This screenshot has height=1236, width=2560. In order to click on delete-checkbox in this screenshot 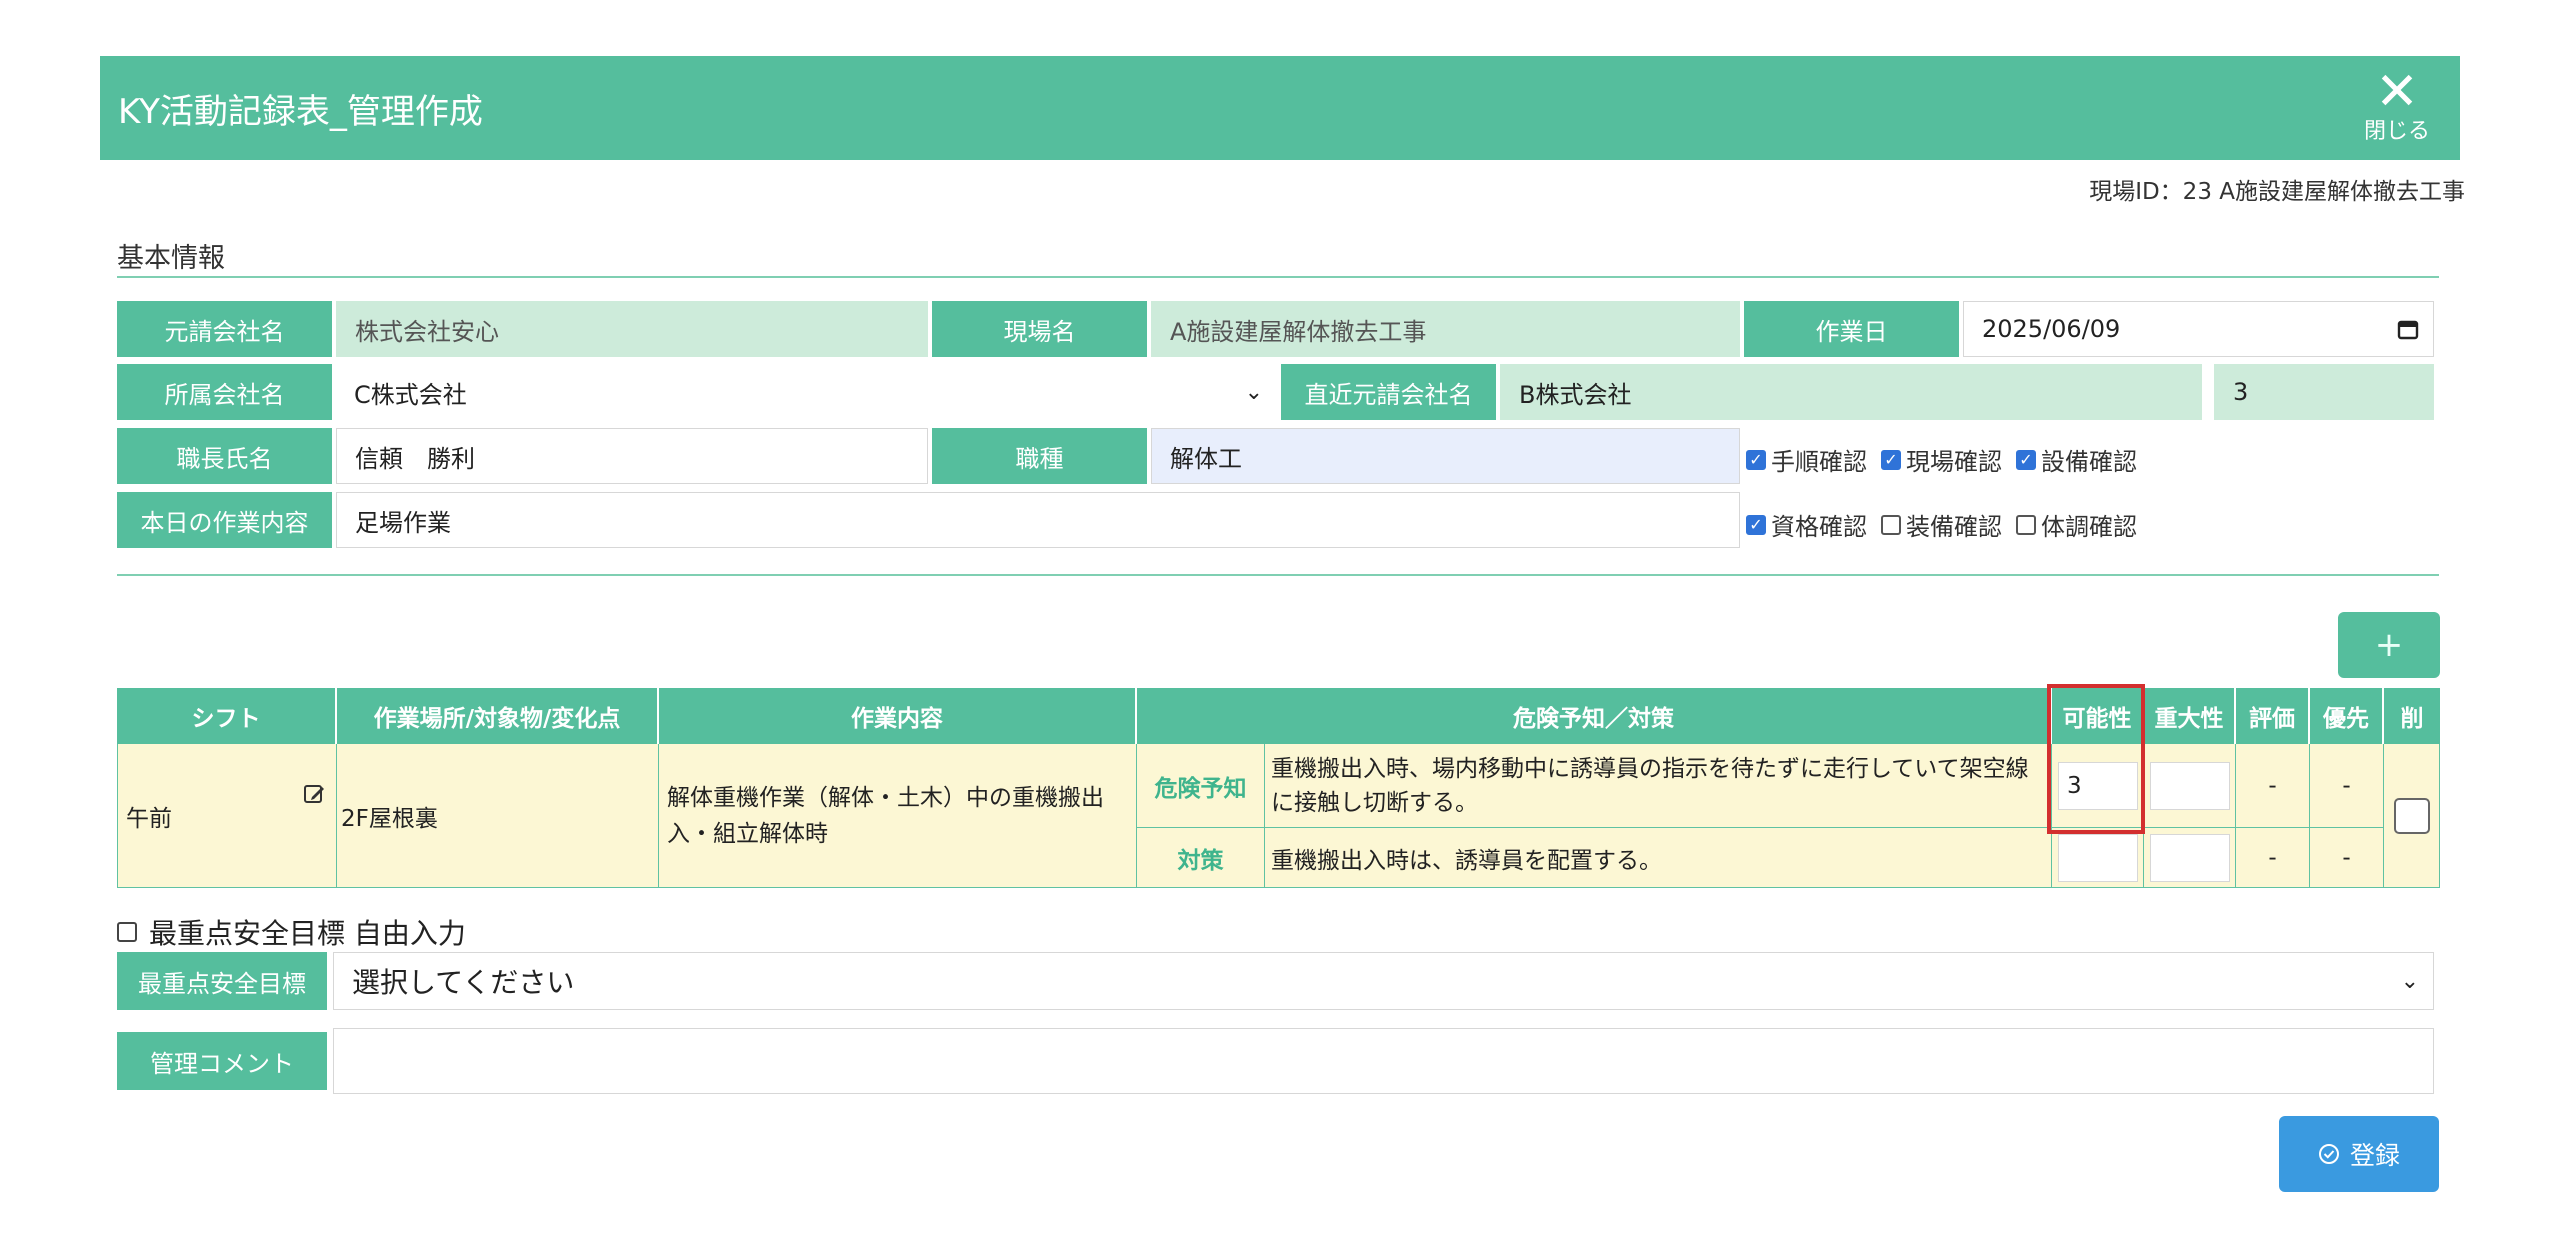, I will do `click(2411, 815)`.